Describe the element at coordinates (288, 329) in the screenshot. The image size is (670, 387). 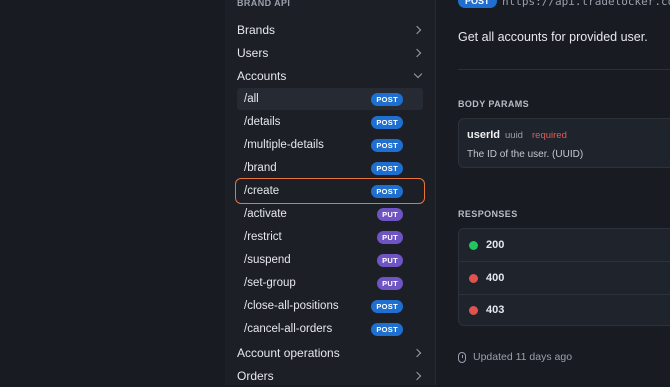
I see `endpoint-path: /cancel-all-orders` at that location.